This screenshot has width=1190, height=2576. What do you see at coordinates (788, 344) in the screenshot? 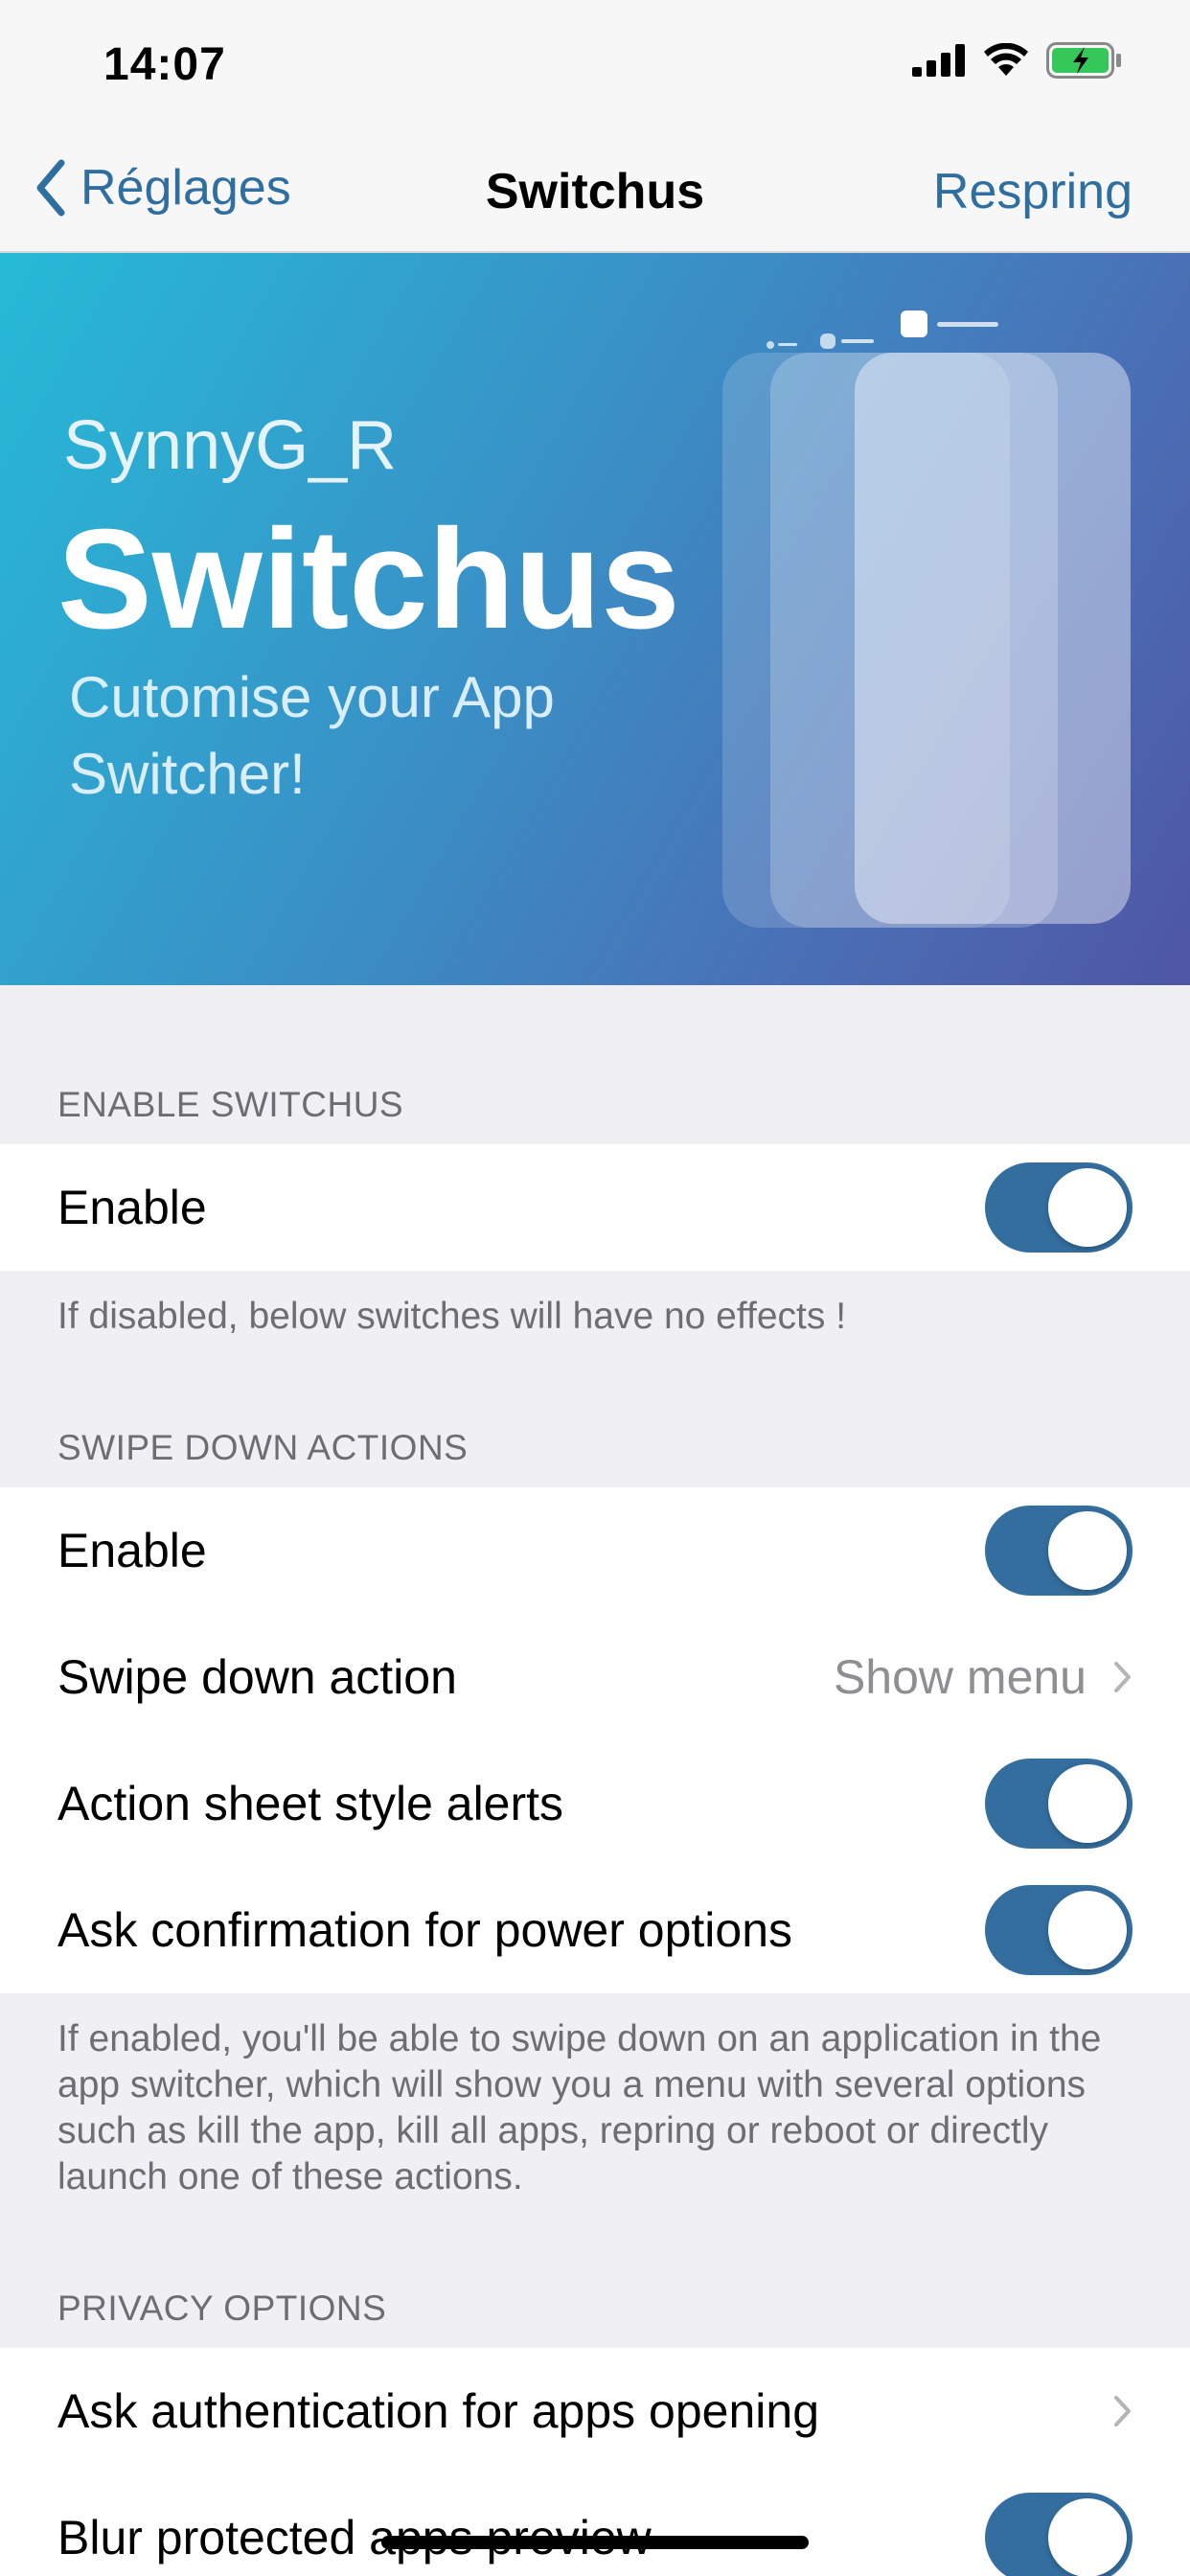
I see `card-dash-small` at bounding box center [788, 344].